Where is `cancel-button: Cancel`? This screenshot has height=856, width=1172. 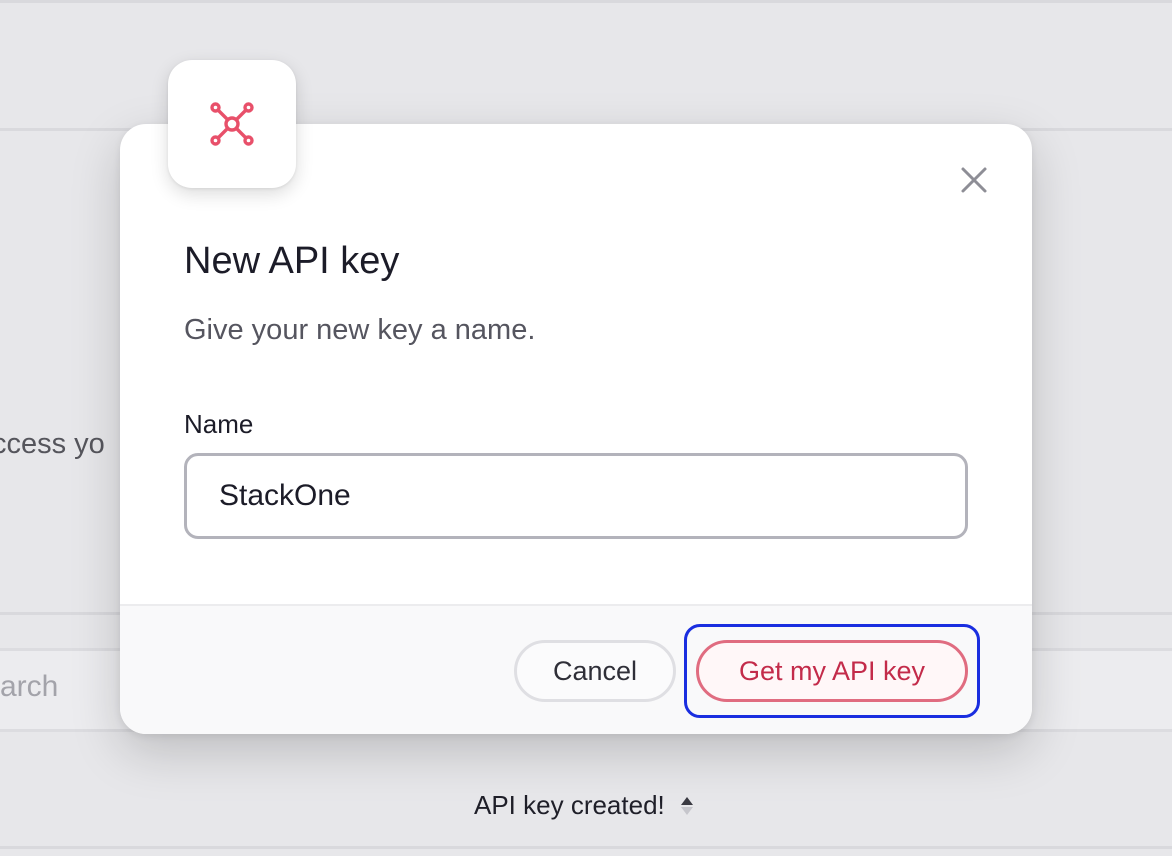 cancel-button: Cancel is located at coordinates (595, 671).